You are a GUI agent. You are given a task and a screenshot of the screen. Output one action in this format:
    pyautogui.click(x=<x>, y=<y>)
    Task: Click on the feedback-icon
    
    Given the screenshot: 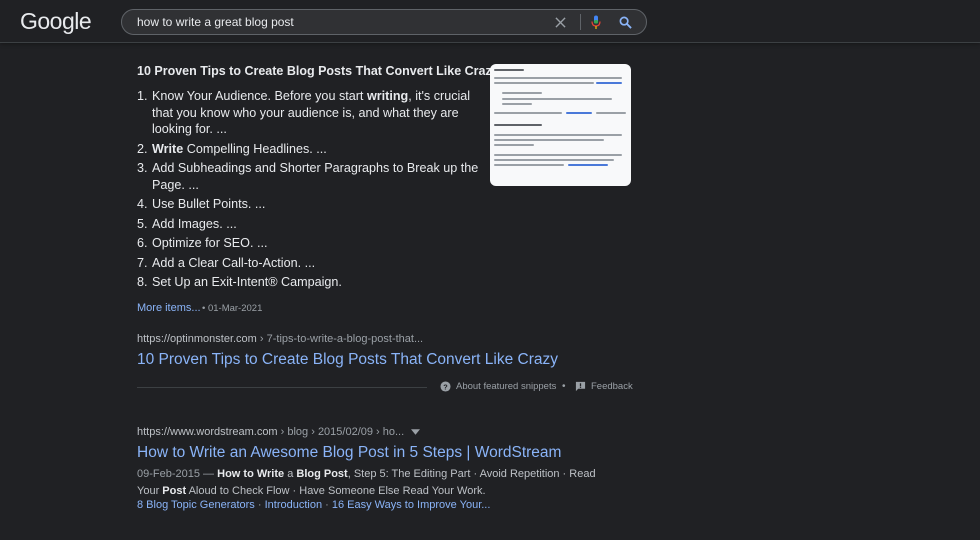 What is the action you would take?
    pyautogui.click(x=580, y=386)
    